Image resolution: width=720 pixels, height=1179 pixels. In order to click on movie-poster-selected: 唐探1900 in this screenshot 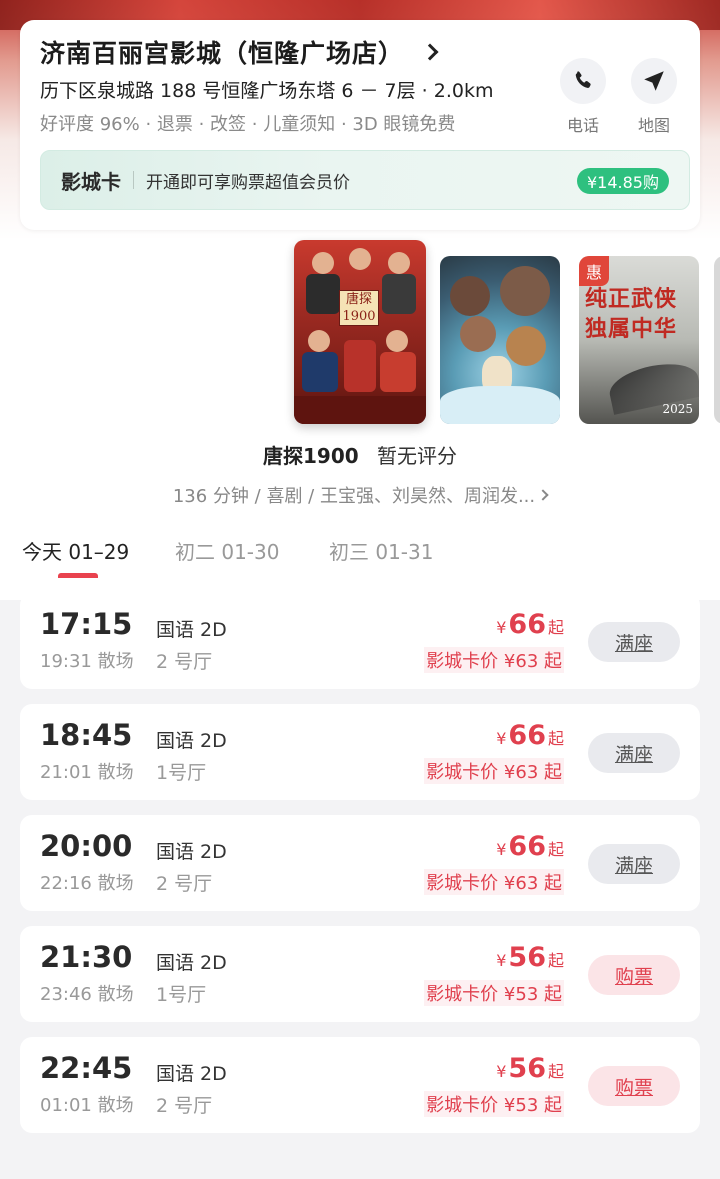, I will do `click(360, 332)`.